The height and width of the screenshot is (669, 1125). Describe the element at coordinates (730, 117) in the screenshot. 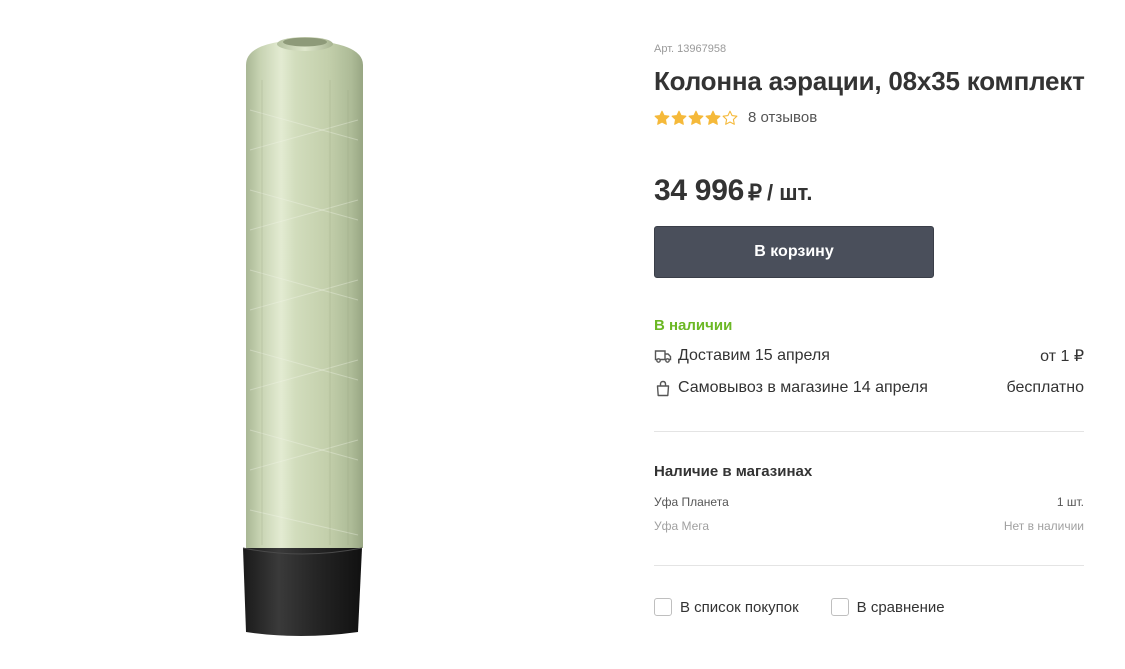

I see `star-empty-icon` at that location.